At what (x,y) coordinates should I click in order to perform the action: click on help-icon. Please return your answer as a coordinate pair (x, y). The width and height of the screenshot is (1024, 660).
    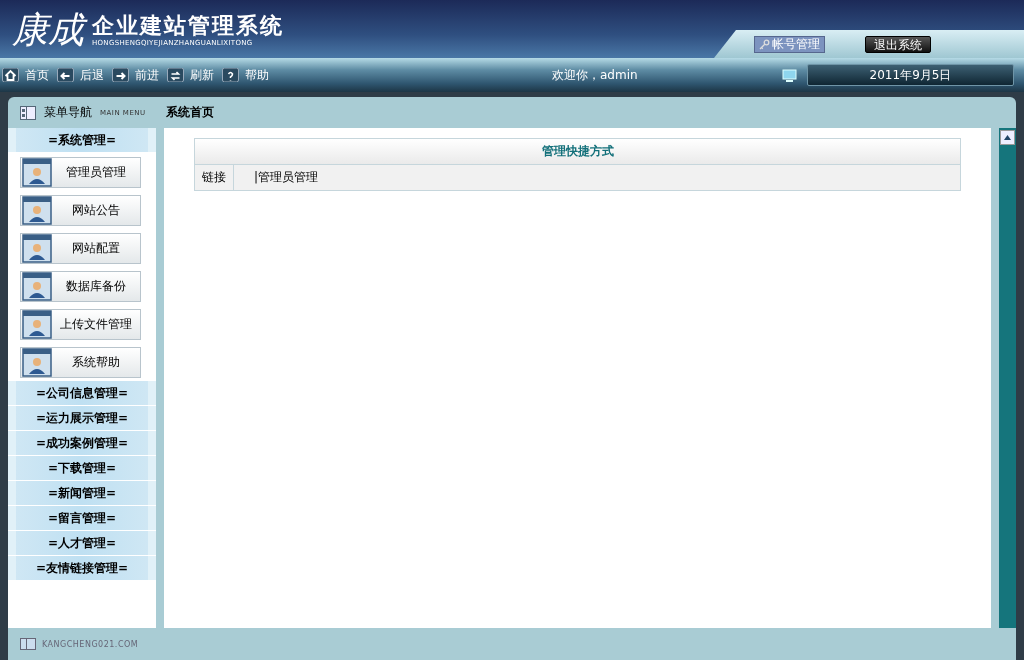
    Looking at the image, I should click on (230, 75).